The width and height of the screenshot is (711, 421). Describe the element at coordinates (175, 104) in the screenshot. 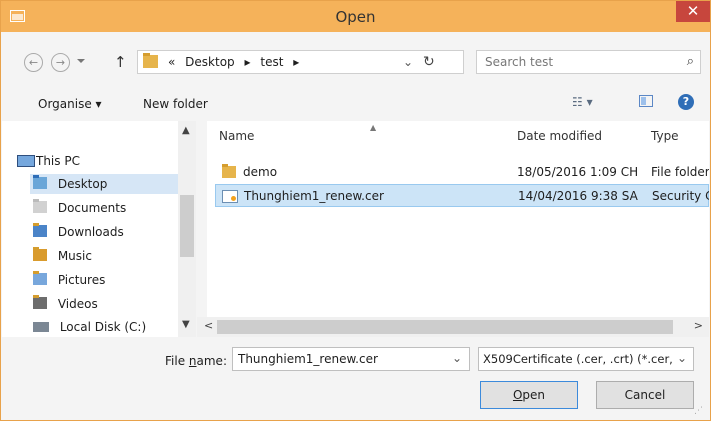

I see `new-folder-button: New folder` at that location.